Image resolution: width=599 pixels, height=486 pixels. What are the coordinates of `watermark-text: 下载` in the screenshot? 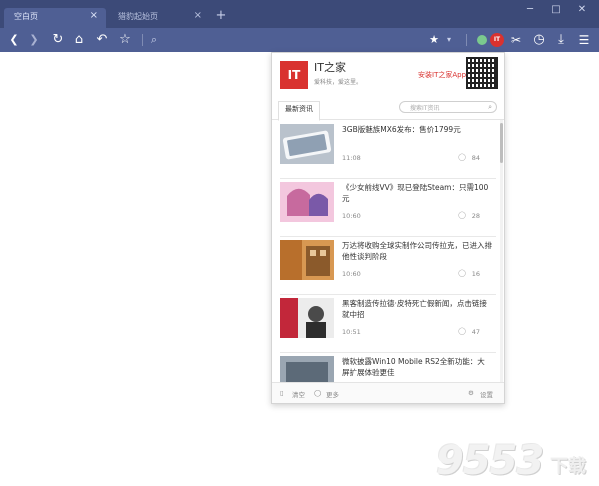 It's located at (568, 466).